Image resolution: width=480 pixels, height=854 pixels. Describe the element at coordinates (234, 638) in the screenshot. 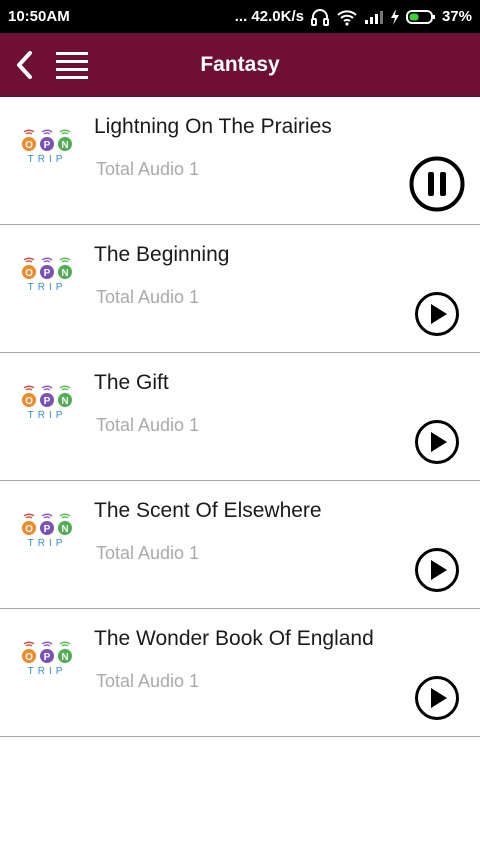

I see `item-title: The Wonder Book Of England` at that location.